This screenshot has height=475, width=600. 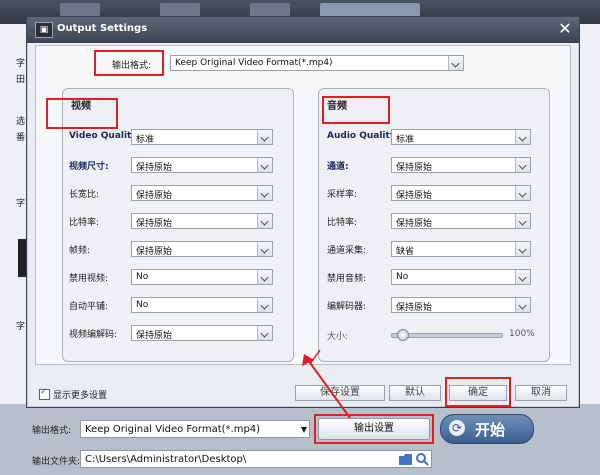 I want to click on chevron-down-icon: ▼, so click(x=304, y=429).